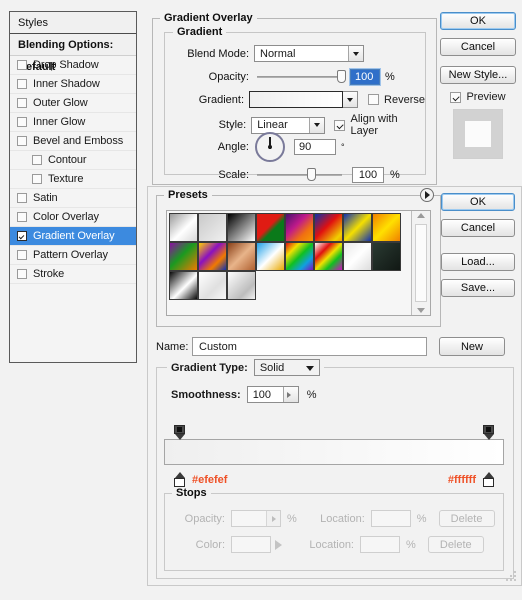 This screenshot has width=522, height=600. What do you see at coordinates (404, 99) in the screenshot?
I see `reverse-label: Reverse` at bounding box center [404, 99].